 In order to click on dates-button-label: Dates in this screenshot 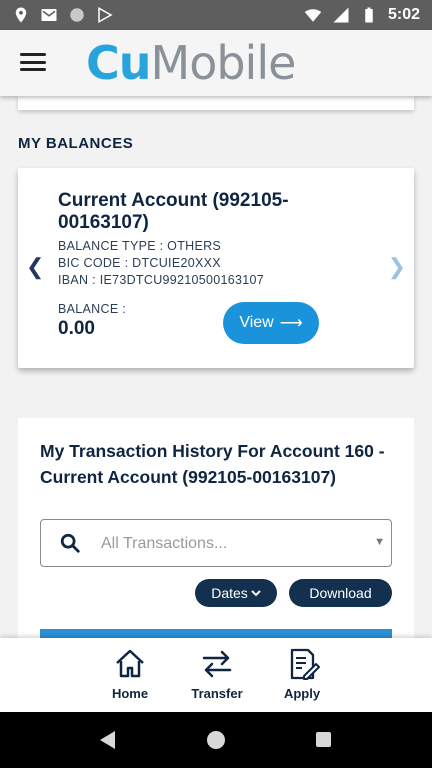, I will do `click(229, 593)`.